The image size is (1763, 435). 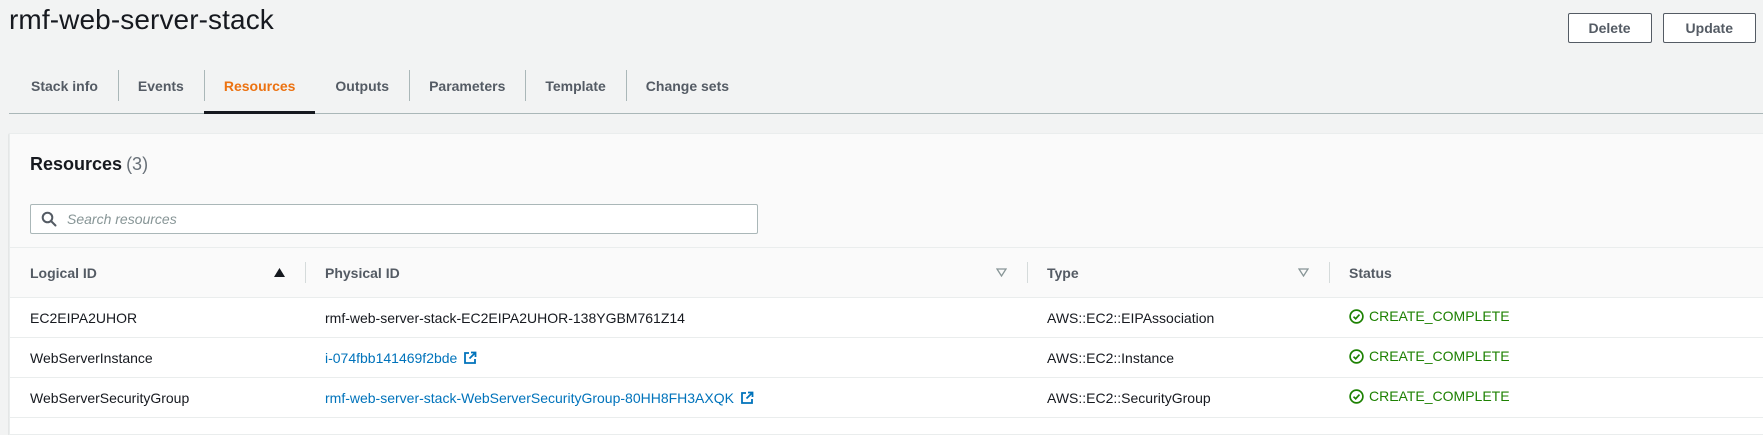 I want to click on tab-template: Template, so click(x=575, y=85).